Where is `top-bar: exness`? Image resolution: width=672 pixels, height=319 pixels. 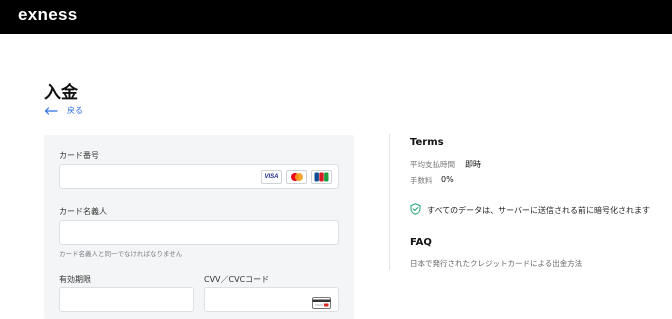
top-bar: exness is located at coordinates (336, 17).